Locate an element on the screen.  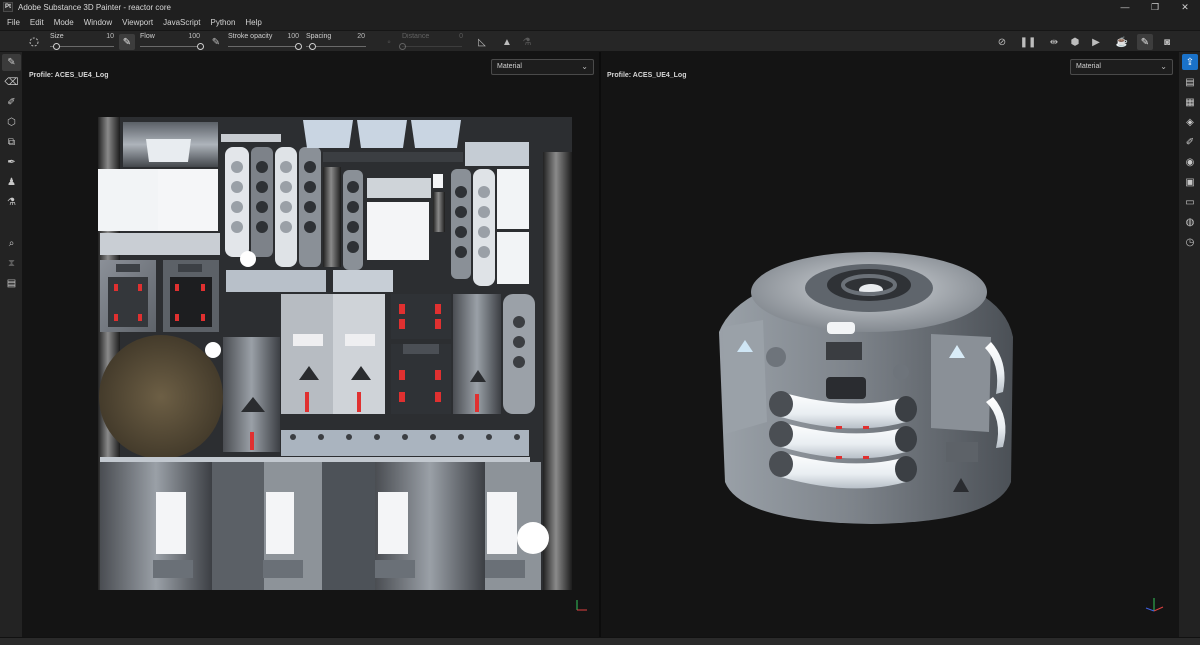
stroke-opacity-slider is located at coordinates (263, 46).